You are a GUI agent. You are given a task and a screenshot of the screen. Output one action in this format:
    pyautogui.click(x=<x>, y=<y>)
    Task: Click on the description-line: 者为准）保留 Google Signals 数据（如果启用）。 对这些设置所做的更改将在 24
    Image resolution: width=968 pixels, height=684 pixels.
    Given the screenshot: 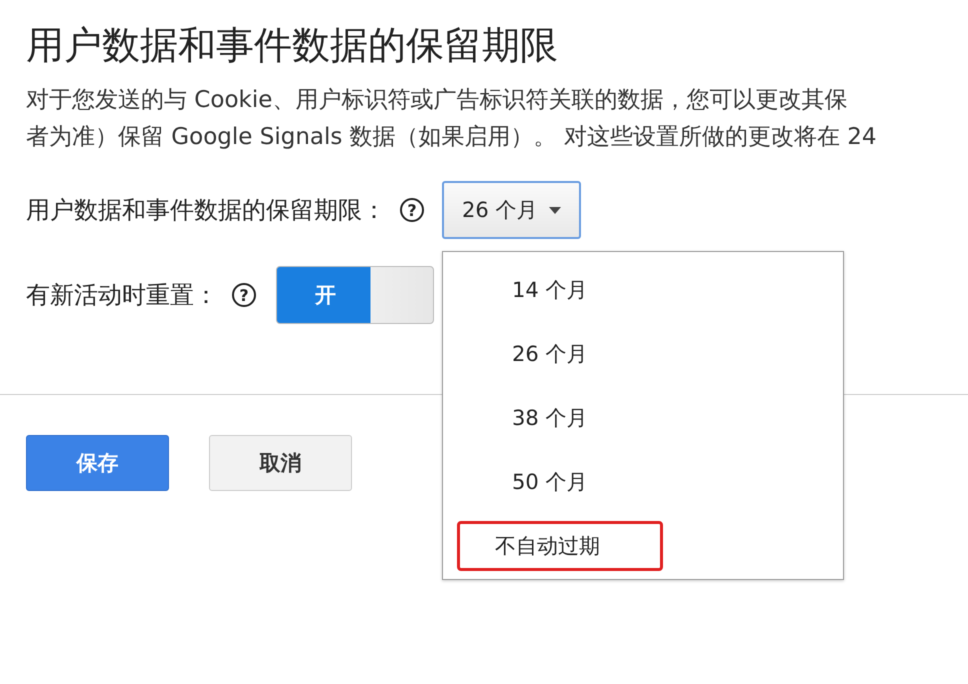 What is the action you would take?
    pyautogui.click(x=451, y=137)
    